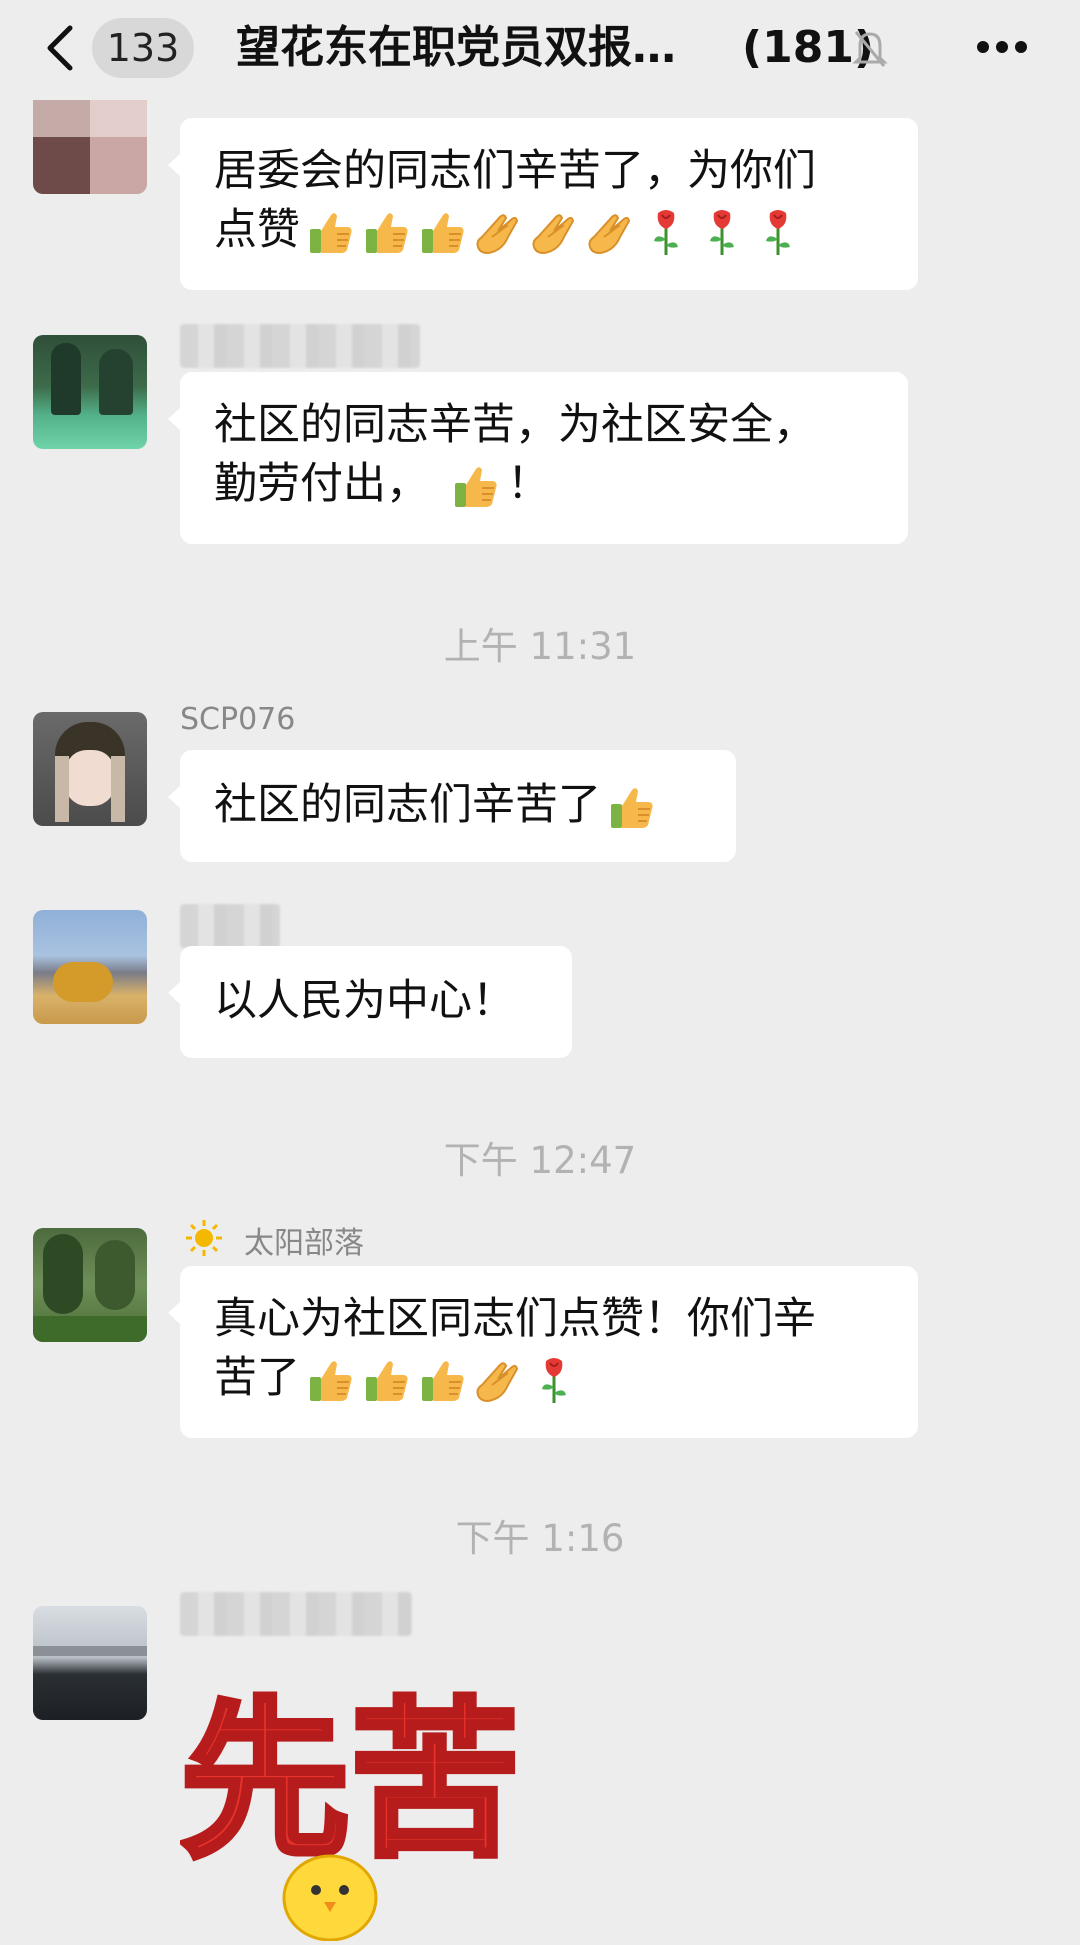 Image resolution: width=1080 pixels, height=1945 pixels. I want to click on message-text: 居委会的同志们辛苦了，为你们, so click(515, 171).